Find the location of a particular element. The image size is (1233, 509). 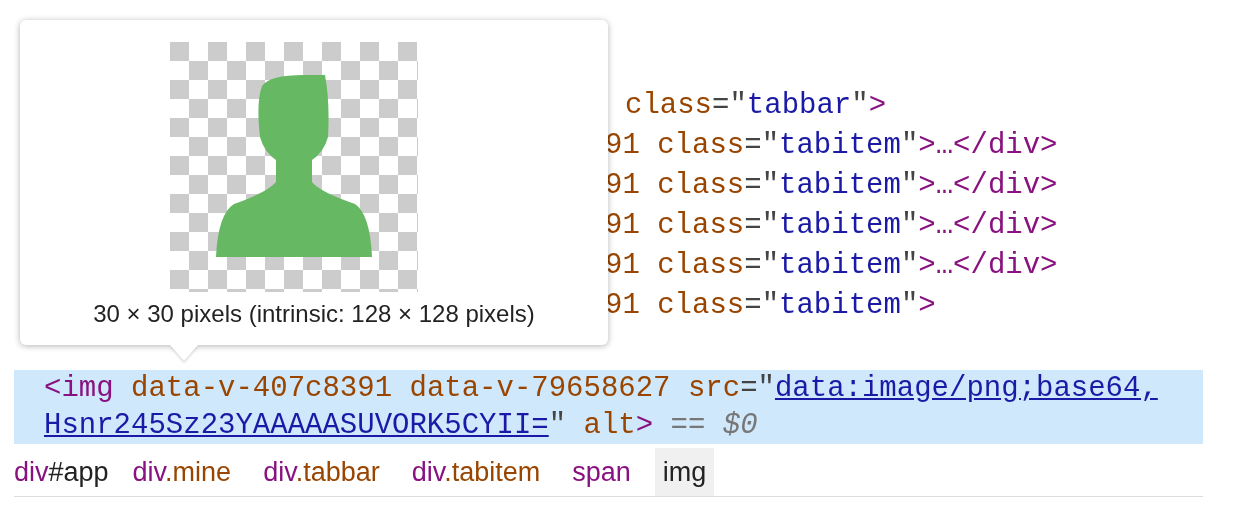

code-line: 91 class="tabitem"> is located at coordinates (771, 306).